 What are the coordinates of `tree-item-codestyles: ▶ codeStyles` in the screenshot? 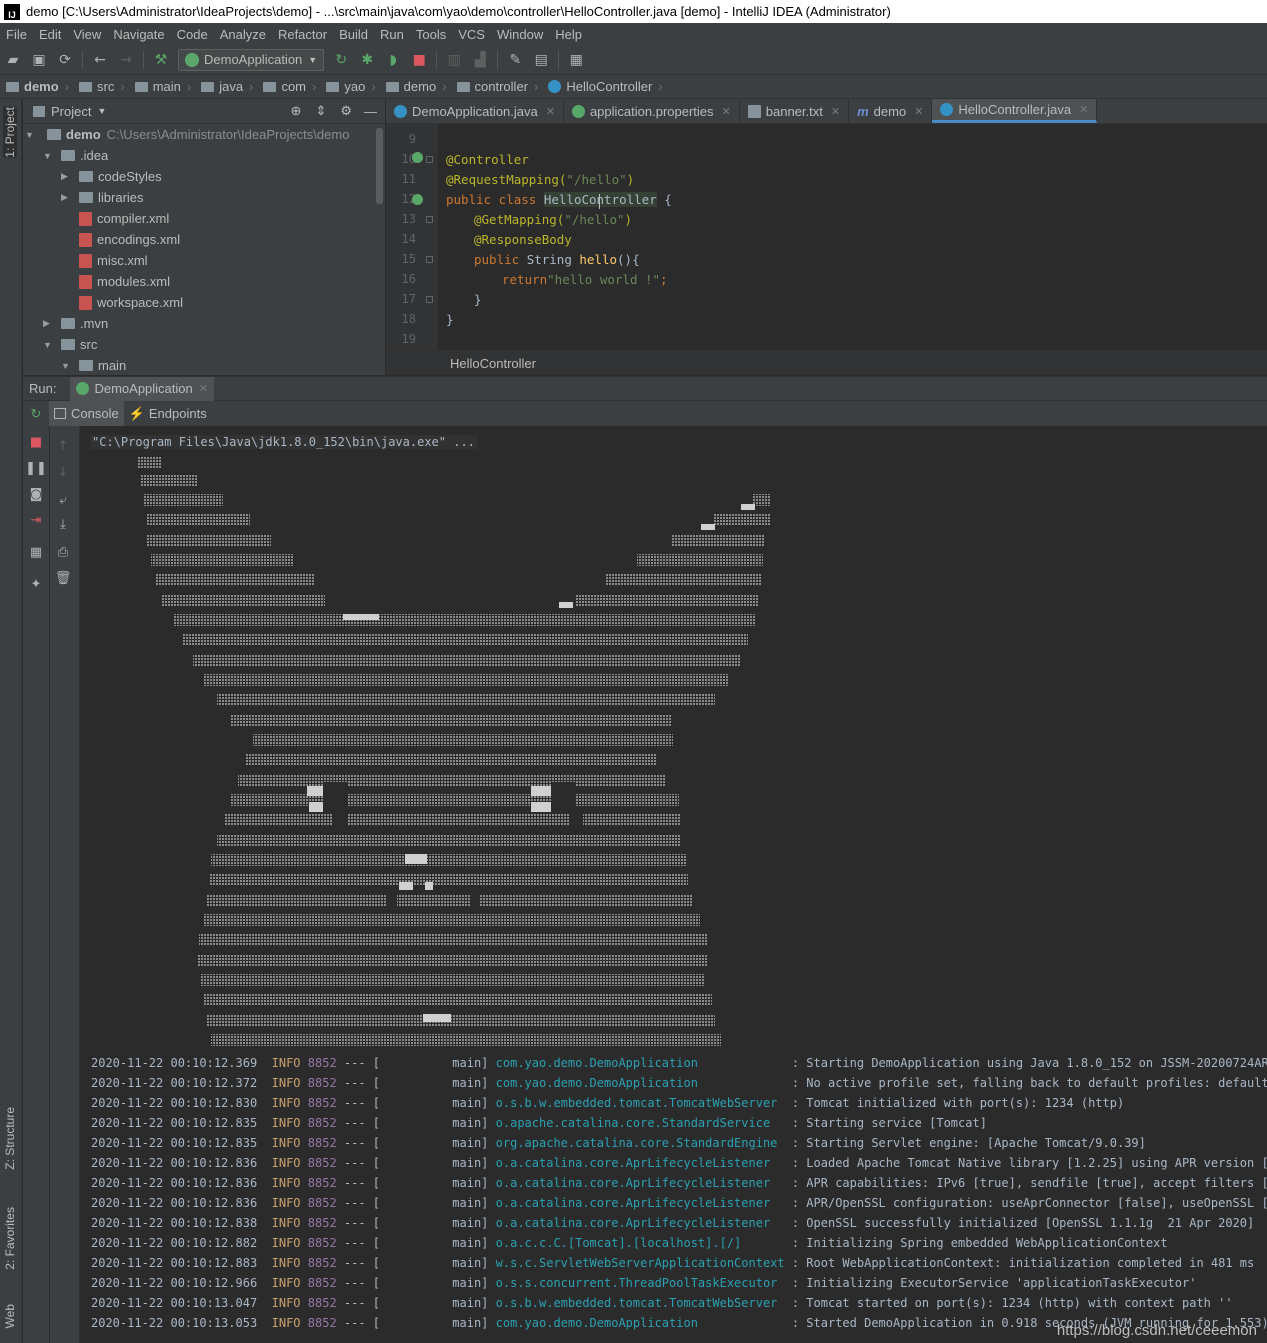 It's located at (204, 176).